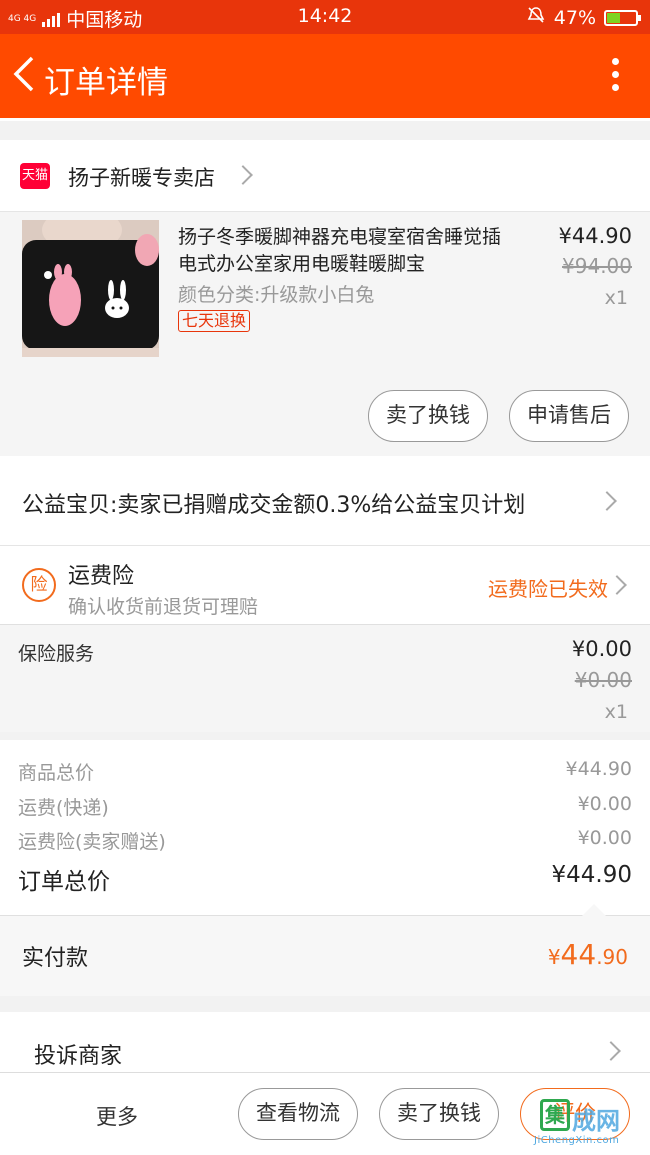 The width and height of the screenshot is (650, 1155). What do you see at coordinates (597, 266) in the screenshot?
I see `product-original-price: ¥94.00` at bounding box center [597, 266].